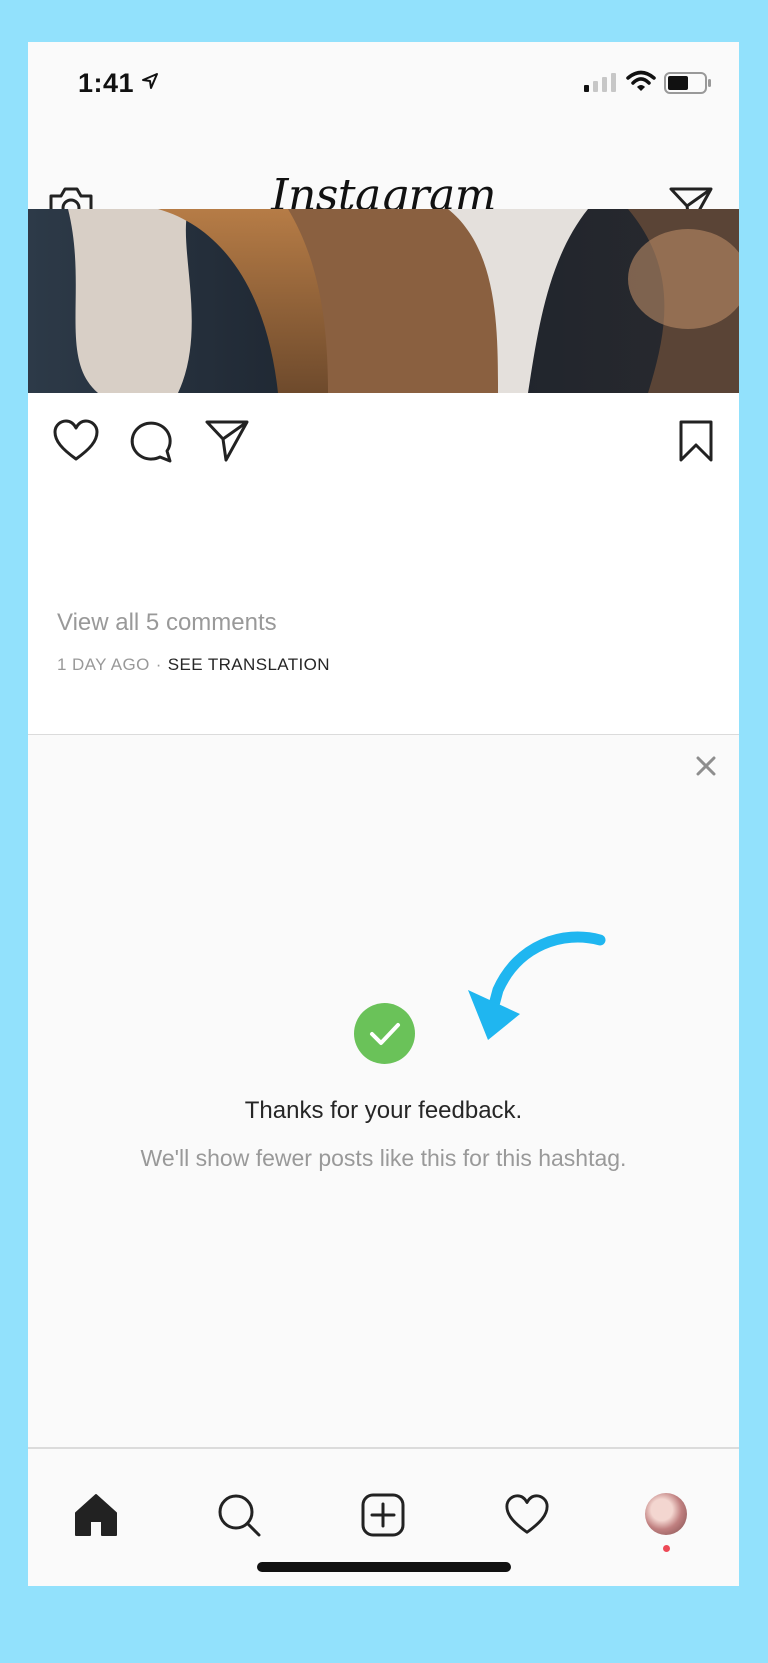 The image size is (768, 1663). Describe the element at coordinates (706, 766) in the screenshot. I see `close-icon` at that location.